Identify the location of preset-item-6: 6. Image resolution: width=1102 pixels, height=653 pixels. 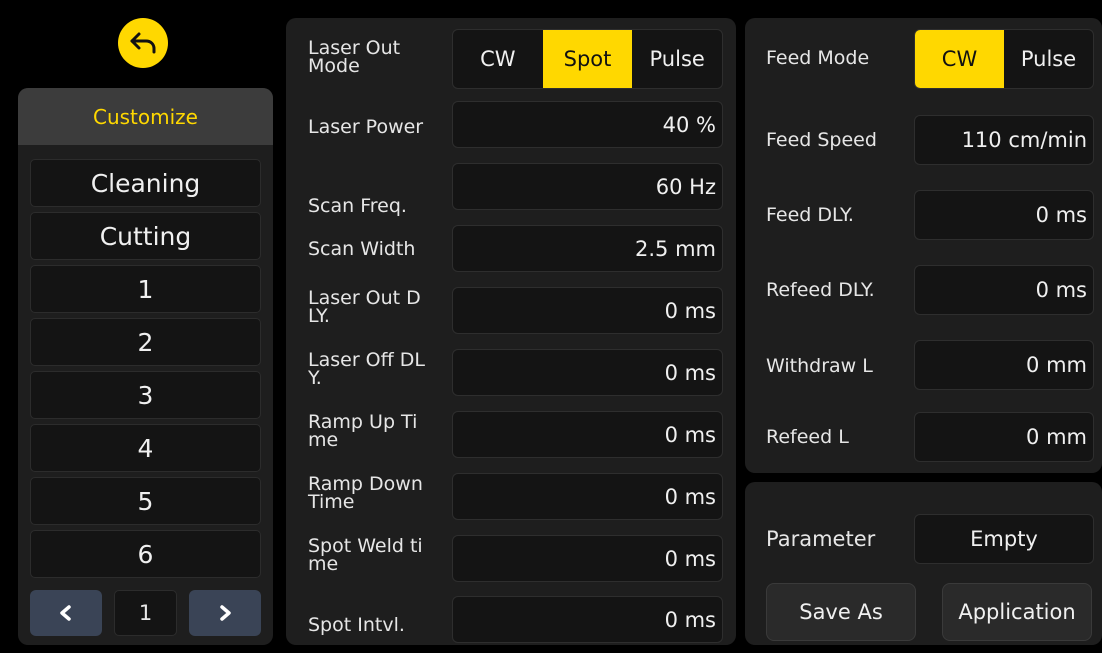
(145, 554).